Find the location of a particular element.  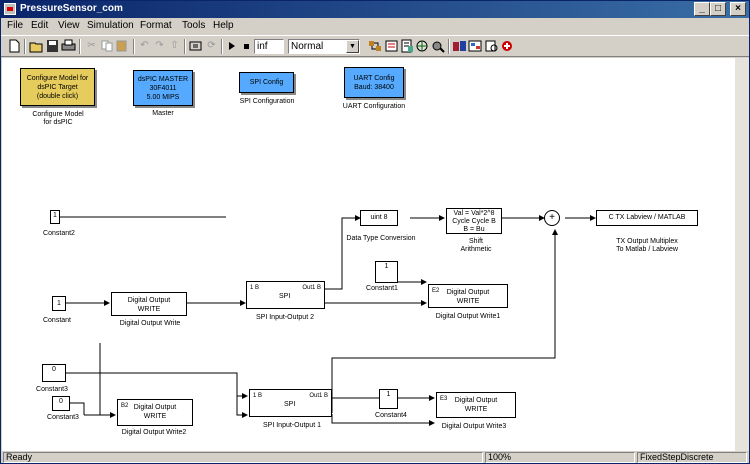

block-value: uint 8 is located at coordinates (379, 217).